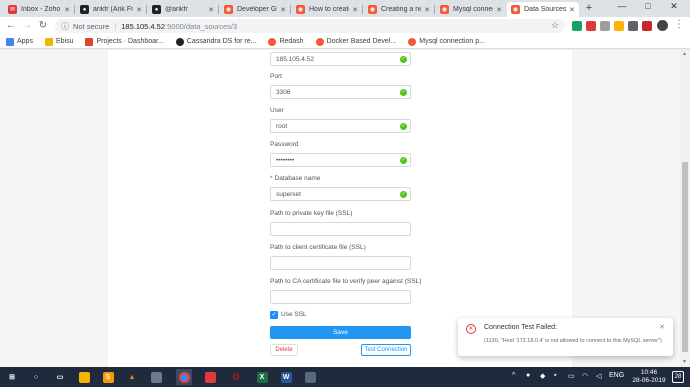 The height and width of the screenshot is (387, 690). What do you see at coordinates (679, 24) in the screenshot?
I see `chrome-menu-icon: ⋮` at bounding box center [679, 24].